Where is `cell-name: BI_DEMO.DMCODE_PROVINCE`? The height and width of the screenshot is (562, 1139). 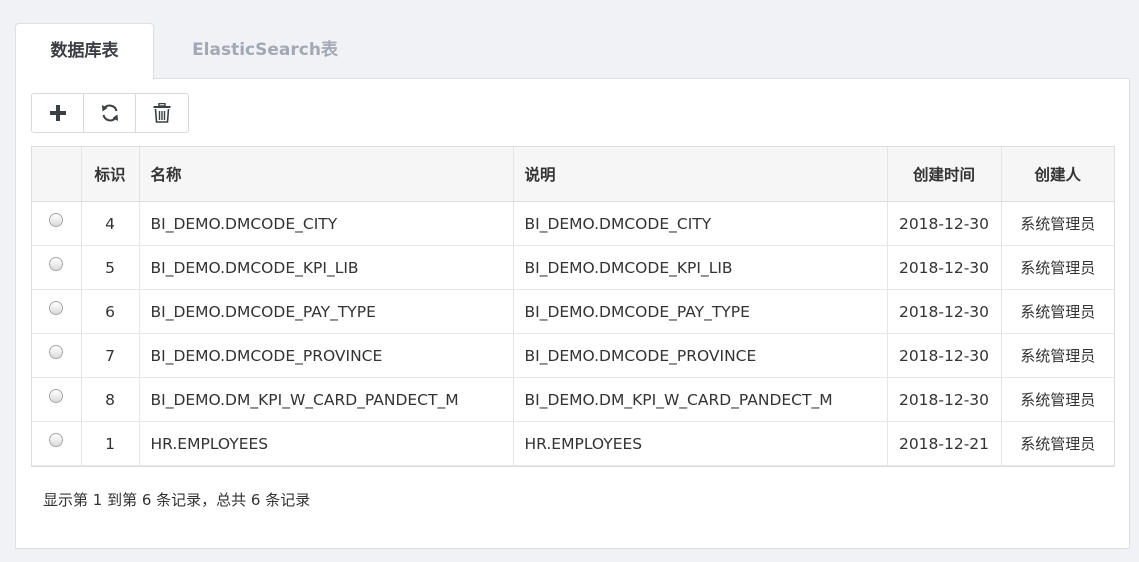
cell-name: BI_DEMO.DMCODE_PROVINCE is located at coordinates (326, 355).